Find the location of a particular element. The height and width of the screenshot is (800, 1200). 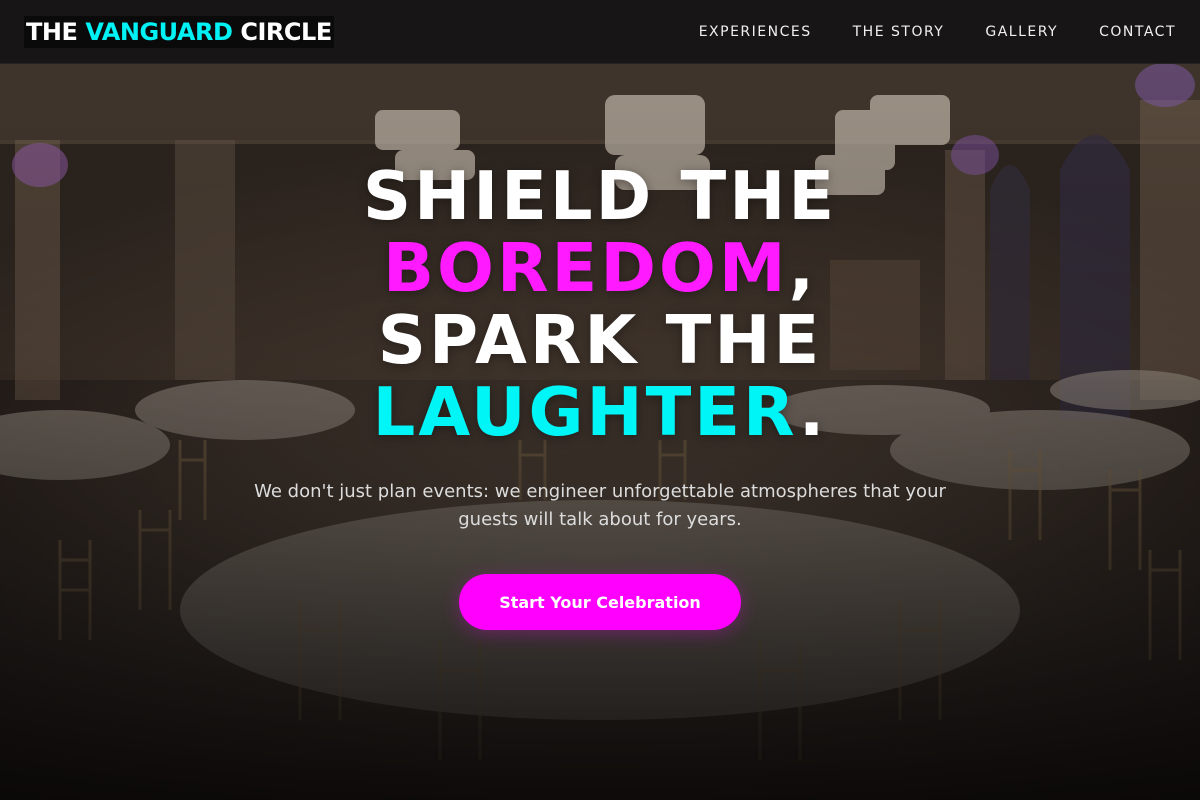

headline-period: . is located at coordinates (813, 412).